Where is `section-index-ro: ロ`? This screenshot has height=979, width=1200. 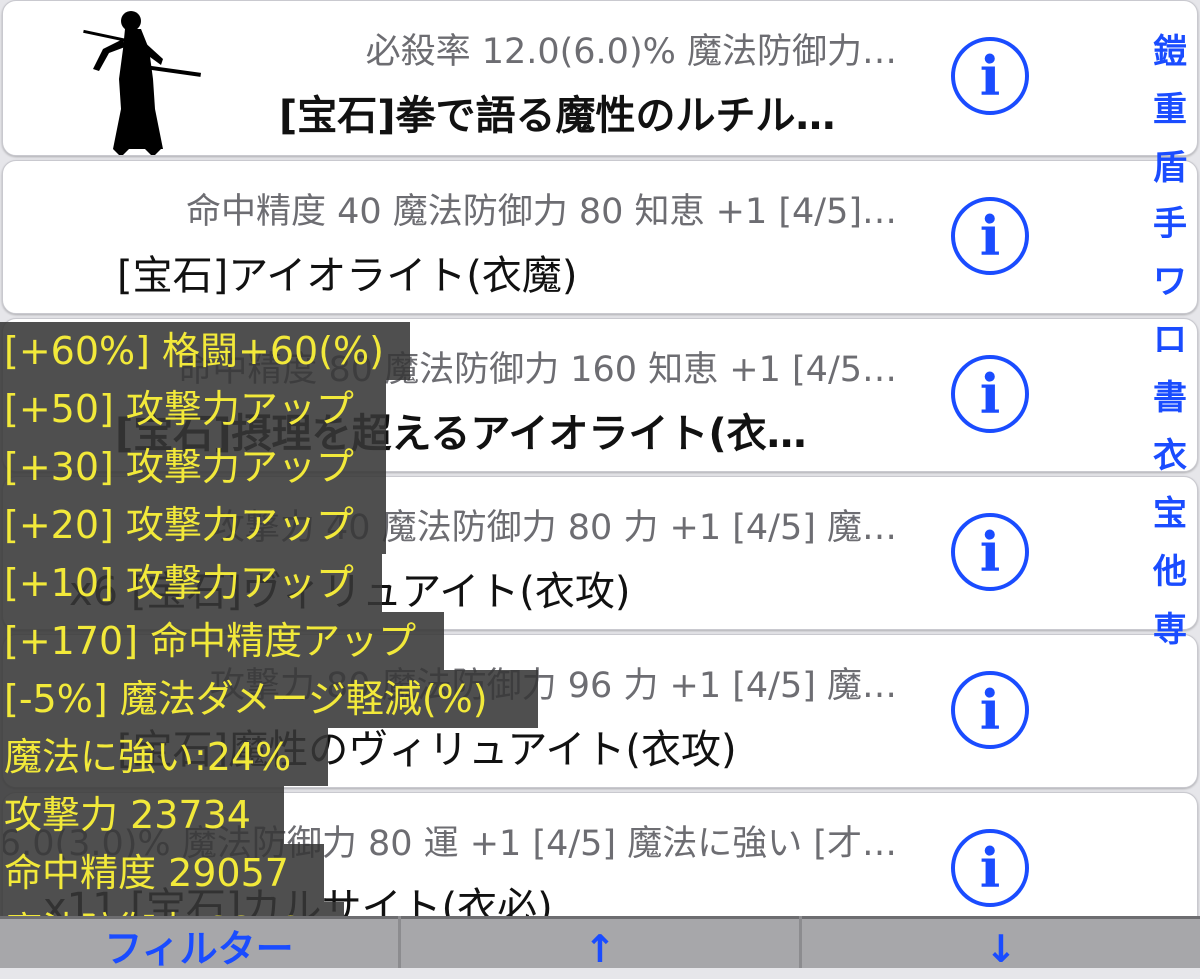
section-index-ro: ロ is located at coordinates (1170, 336).